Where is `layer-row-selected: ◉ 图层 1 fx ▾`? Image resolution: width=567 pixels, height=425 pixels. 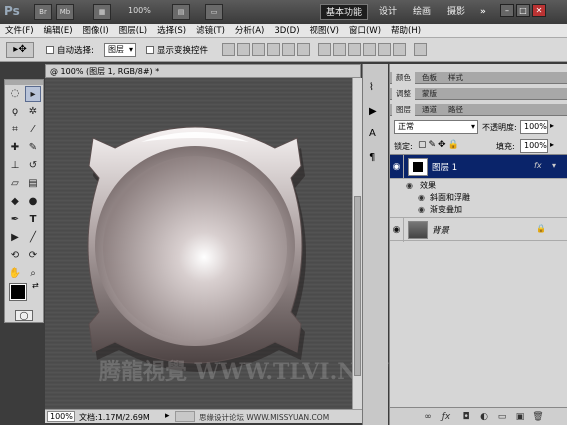
layer-row-selected: ◉ 图层 1 fx ▾ is located at coordinates (478, 167).